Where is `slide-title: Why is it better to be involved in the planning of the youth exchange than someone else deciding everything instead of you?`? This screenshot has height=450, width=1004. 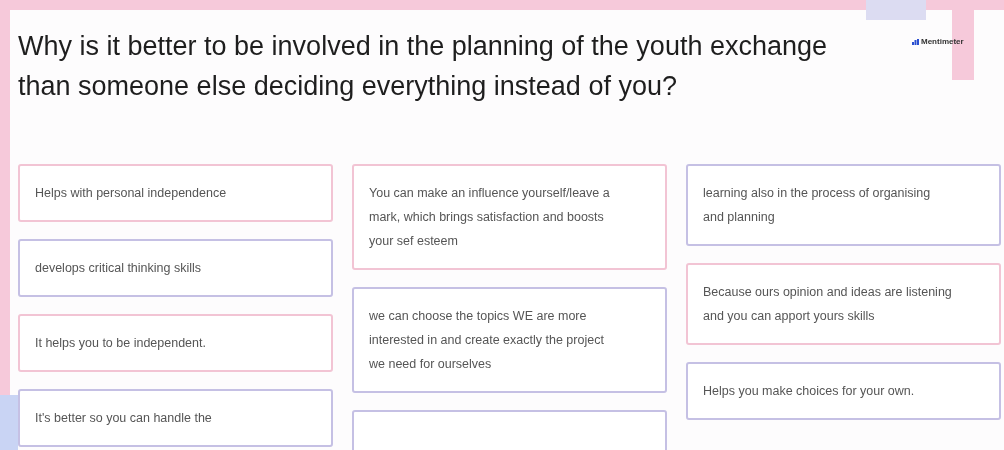 slide-title: Why is it better to be involved in the planning of the youth exchange than someone else deciding everything instead of you? is located at coordinates (423, 66).